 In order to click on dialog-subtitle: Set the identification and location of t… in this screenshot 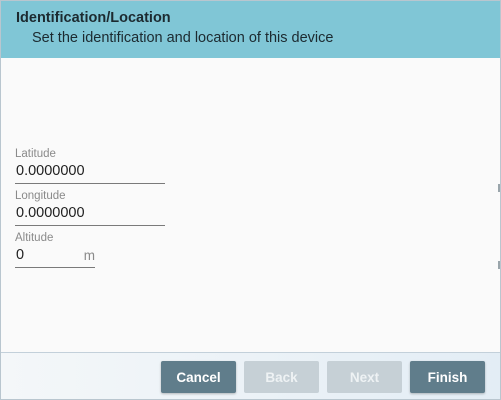, I will do `click(183, 38)`.